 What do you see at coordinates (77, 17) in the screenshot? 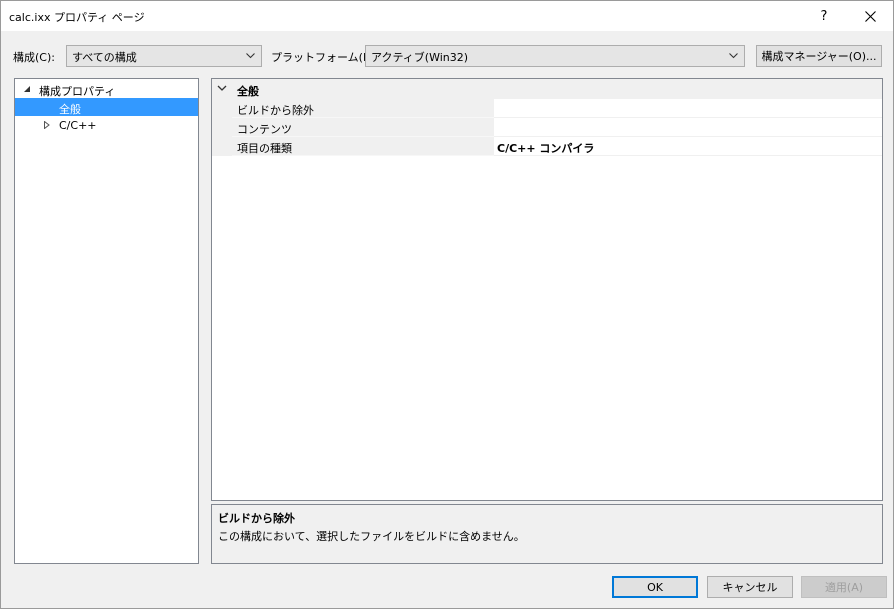
I see `window-title: calc.ixx プロパティ ページ` at bounding box center [77, 17].